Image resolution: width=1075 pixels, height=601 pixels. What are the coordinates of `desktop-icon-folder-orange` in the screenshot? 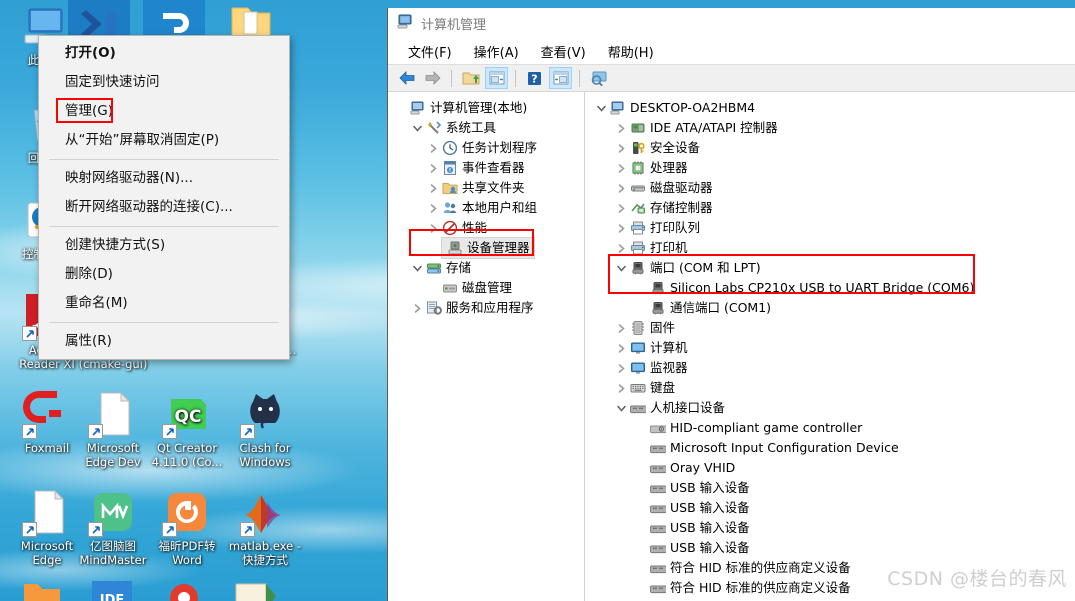 It's located at (42, 589).